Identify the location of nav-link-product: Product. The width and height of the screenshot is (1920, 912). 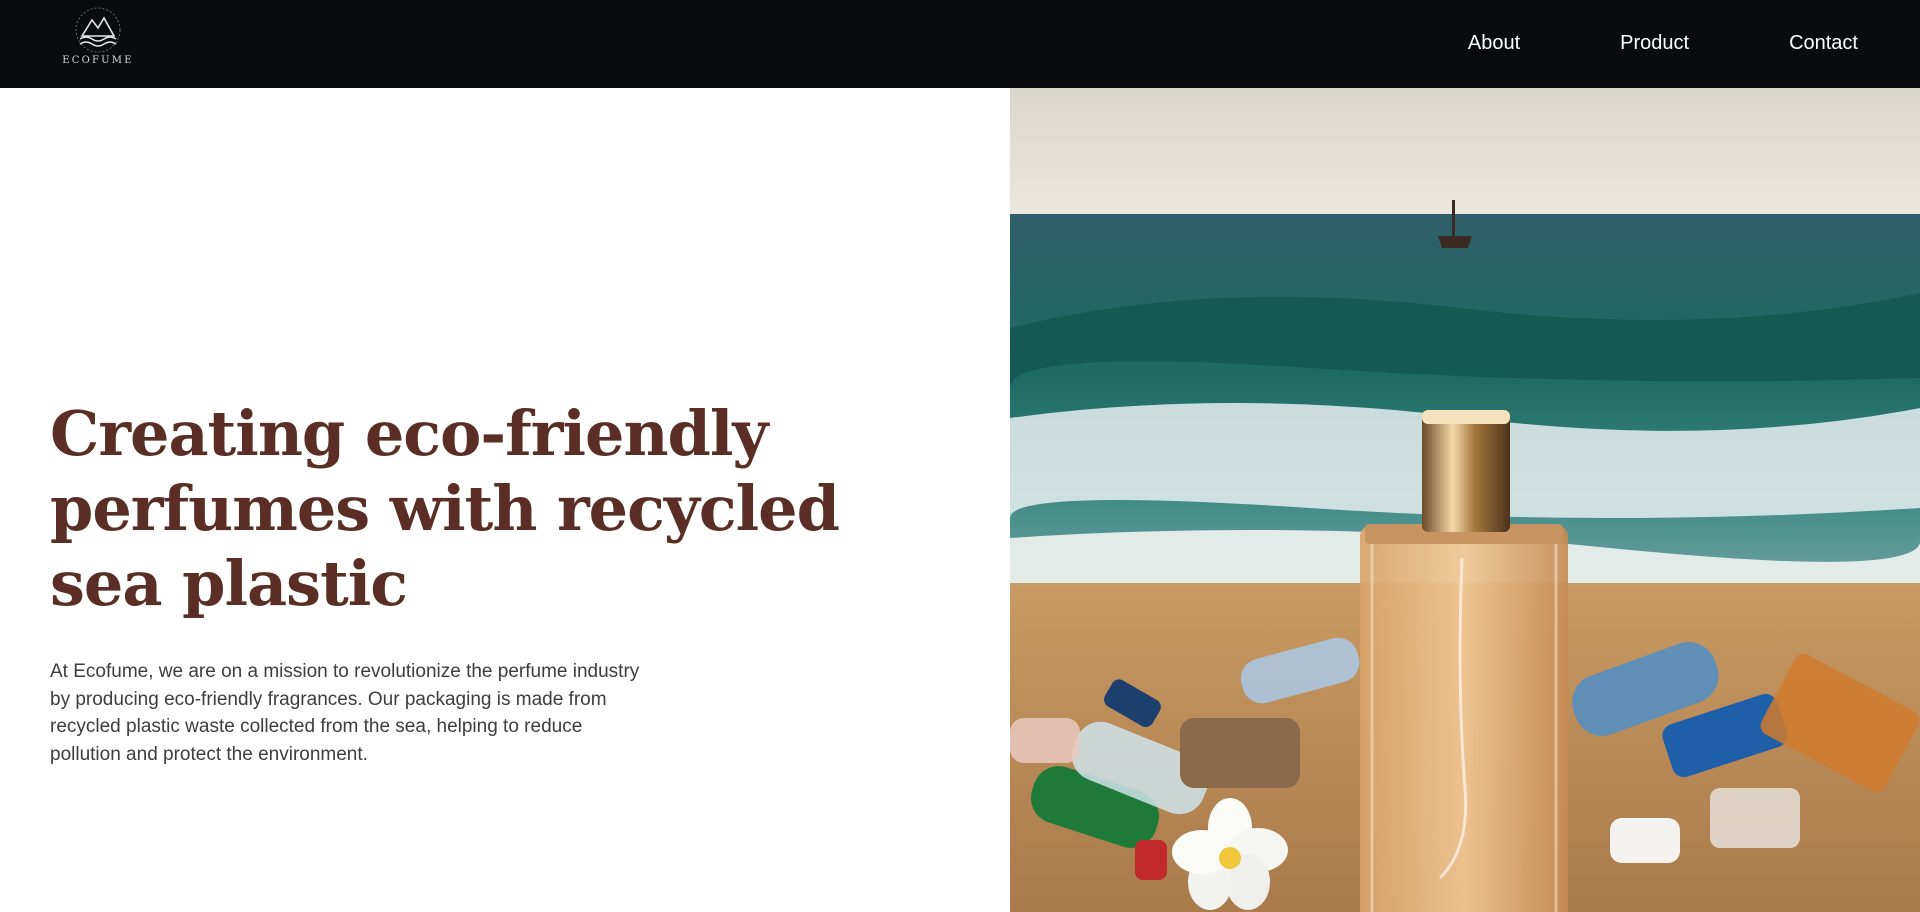
(1654, 43).